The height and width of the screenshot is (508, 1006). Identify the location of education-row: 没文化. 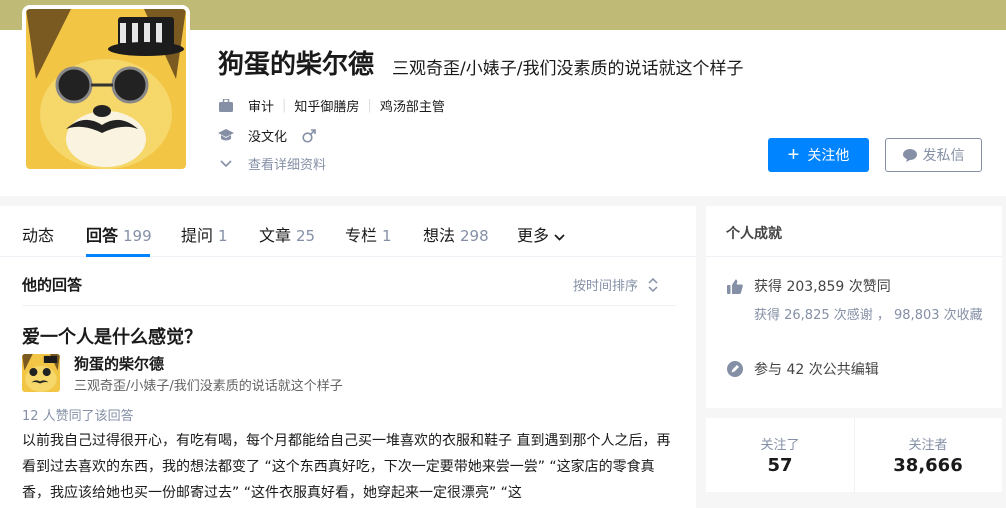
(267, 135).